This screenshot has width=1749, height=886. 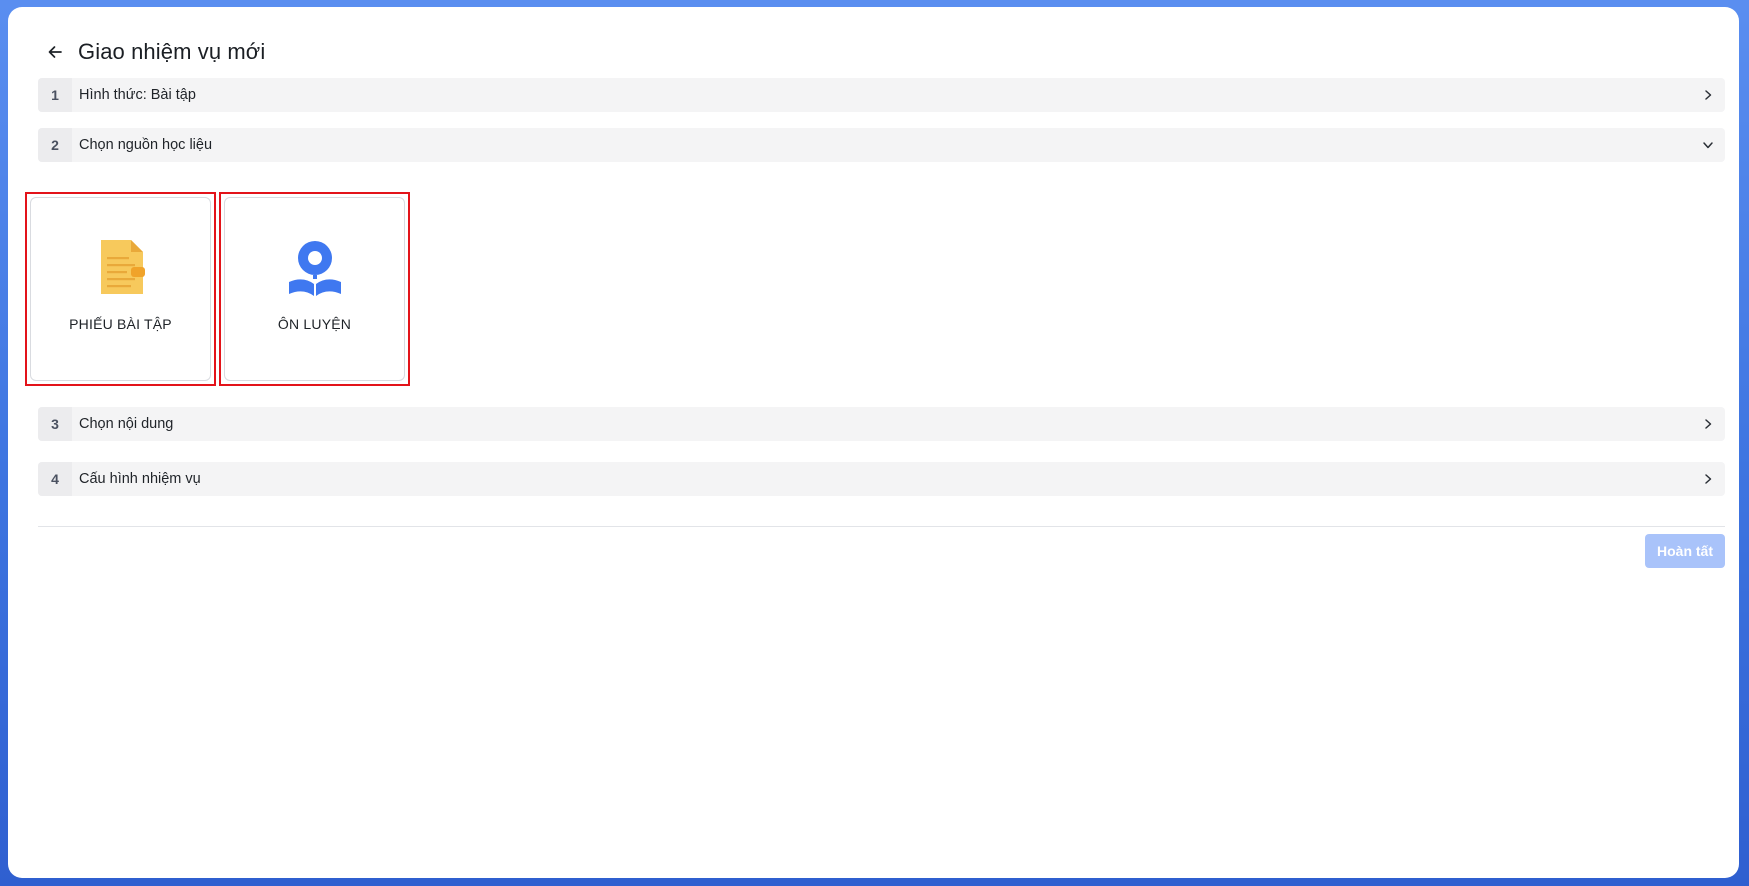 I want to click on finish-button: Hoàn tất, so click(x=1685, y=551).